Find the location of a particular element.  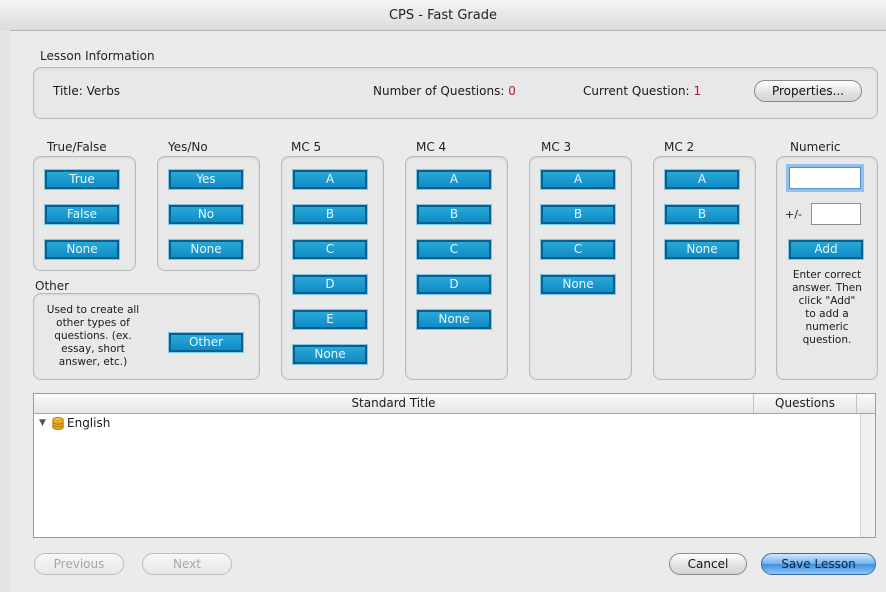

window-titlebar: CPS - Fast Grade is located at coordinates (443, 15).